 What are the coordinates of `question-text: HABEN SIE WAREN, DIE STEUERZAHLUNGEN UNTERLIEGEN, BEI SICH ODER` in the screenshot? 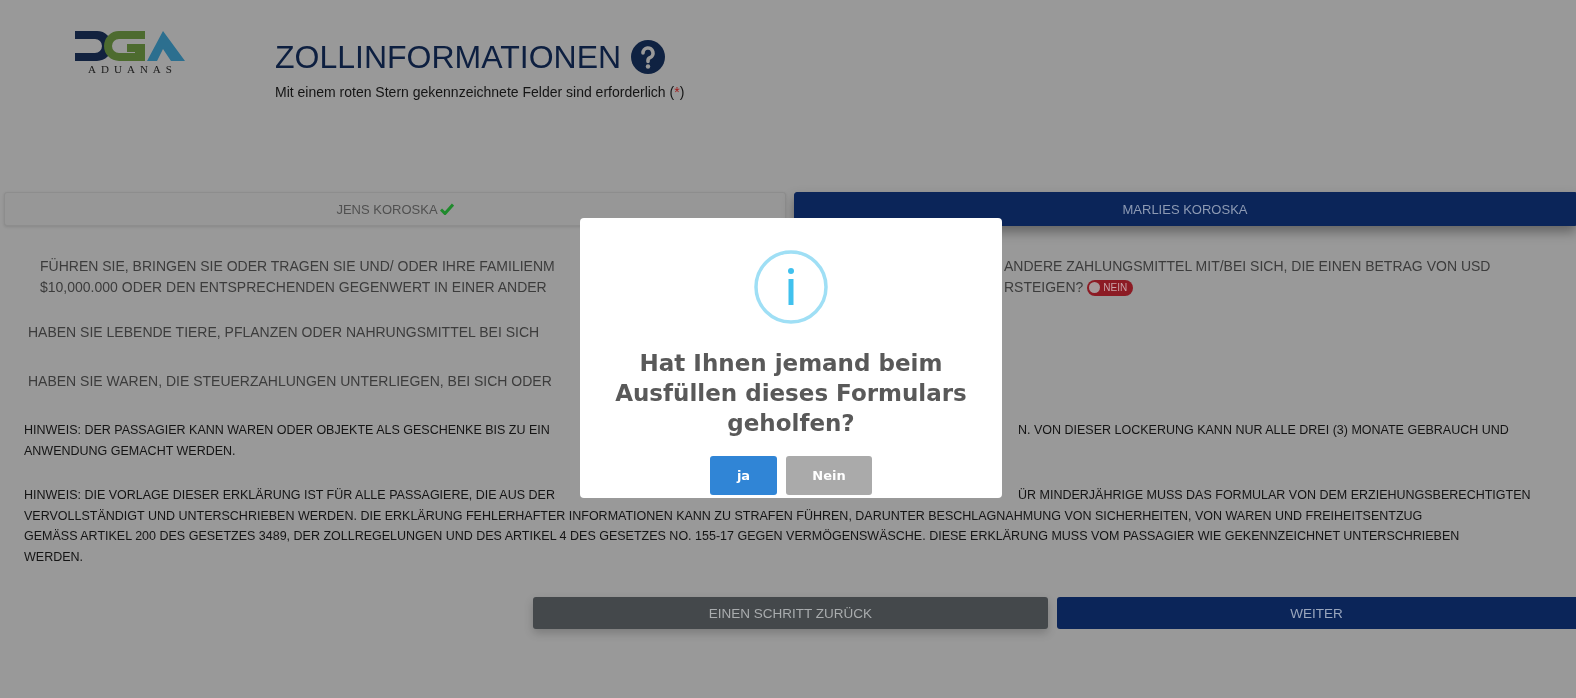 It's located at (290, 381).